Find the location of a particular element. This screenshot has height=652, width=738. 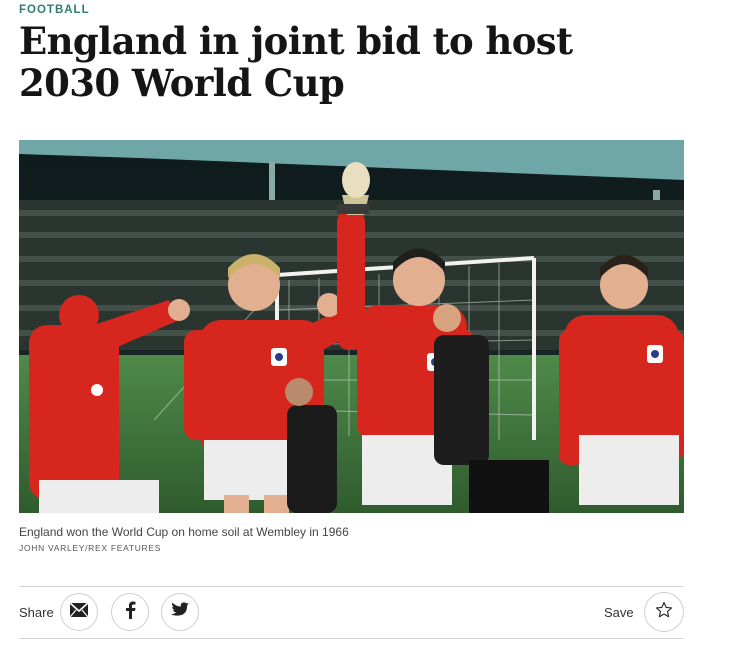

facebook-share-button is located at coordinates (130, 612).